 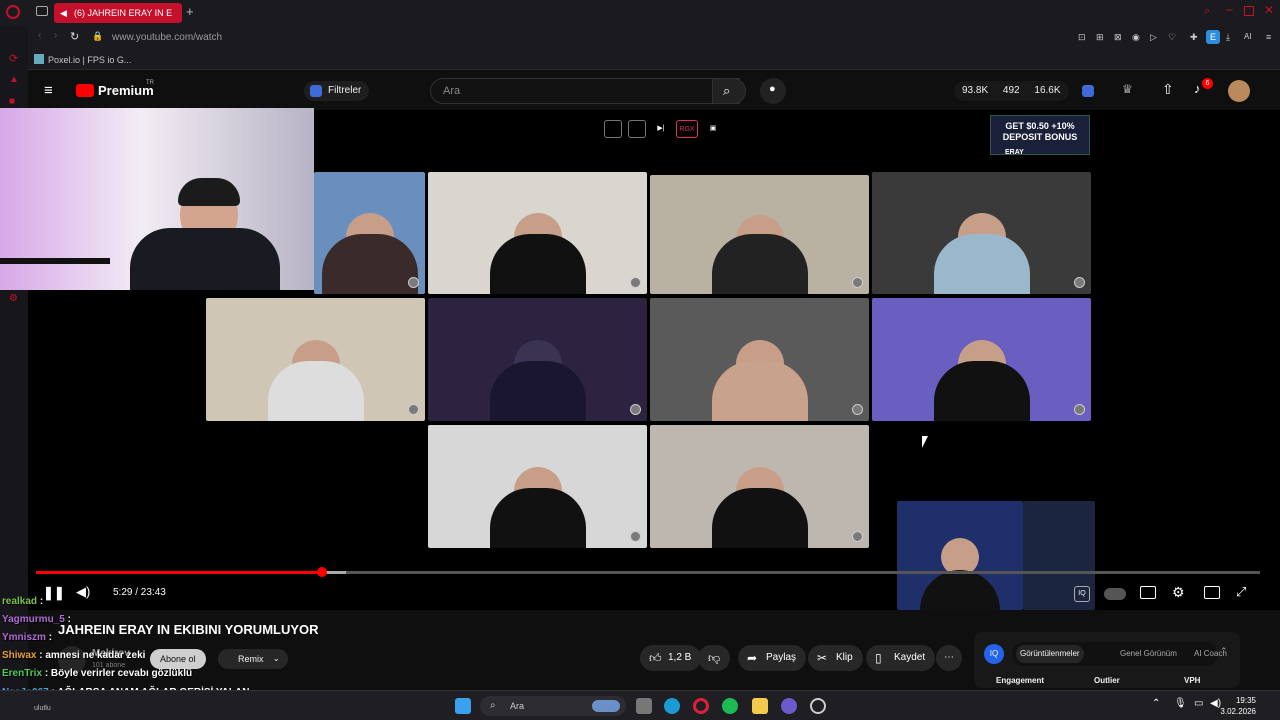 I want to click on tab-overview: Genel Görünüm, so click(x=1148, y=654).